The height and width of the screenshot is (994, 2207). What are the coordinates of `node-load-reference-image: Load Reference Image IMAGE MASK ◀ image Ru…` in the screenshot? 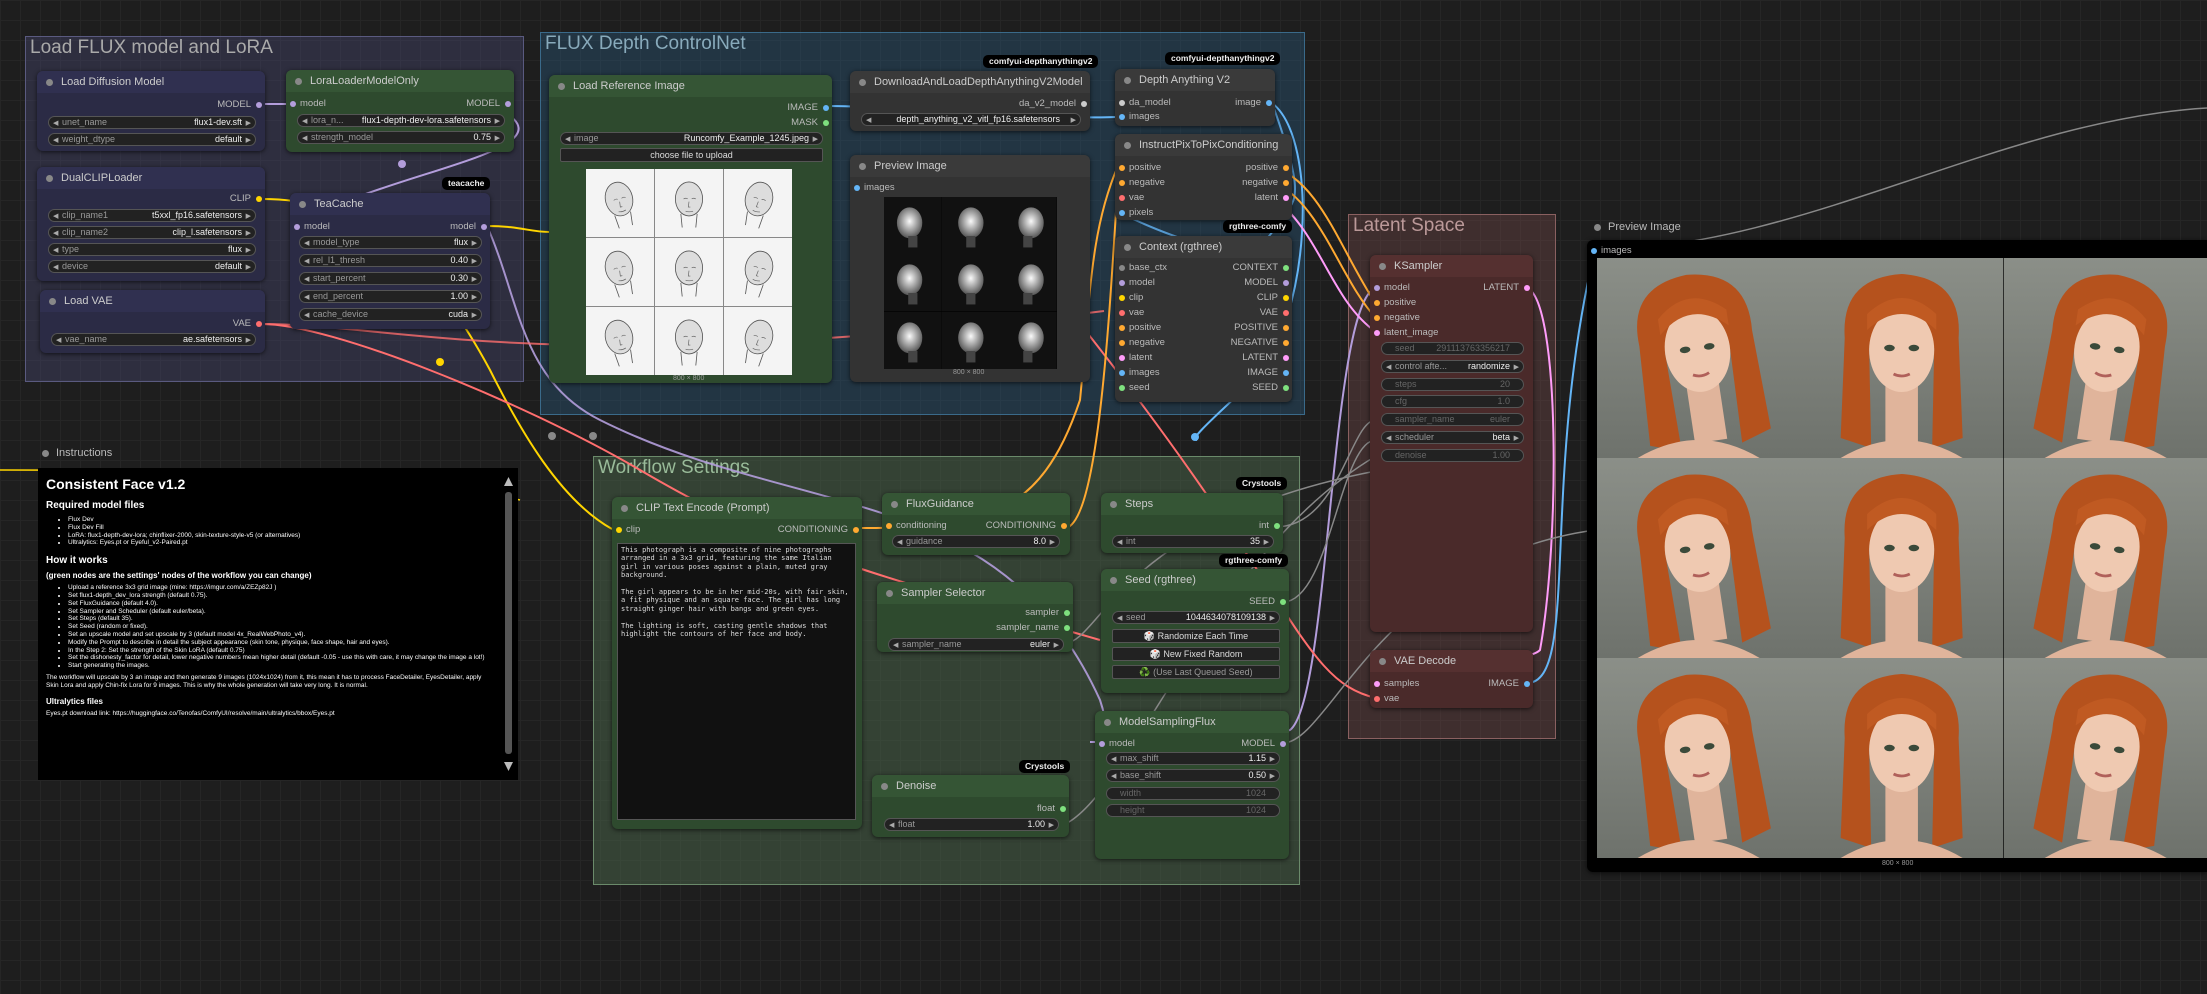 It's located at (690, 229).